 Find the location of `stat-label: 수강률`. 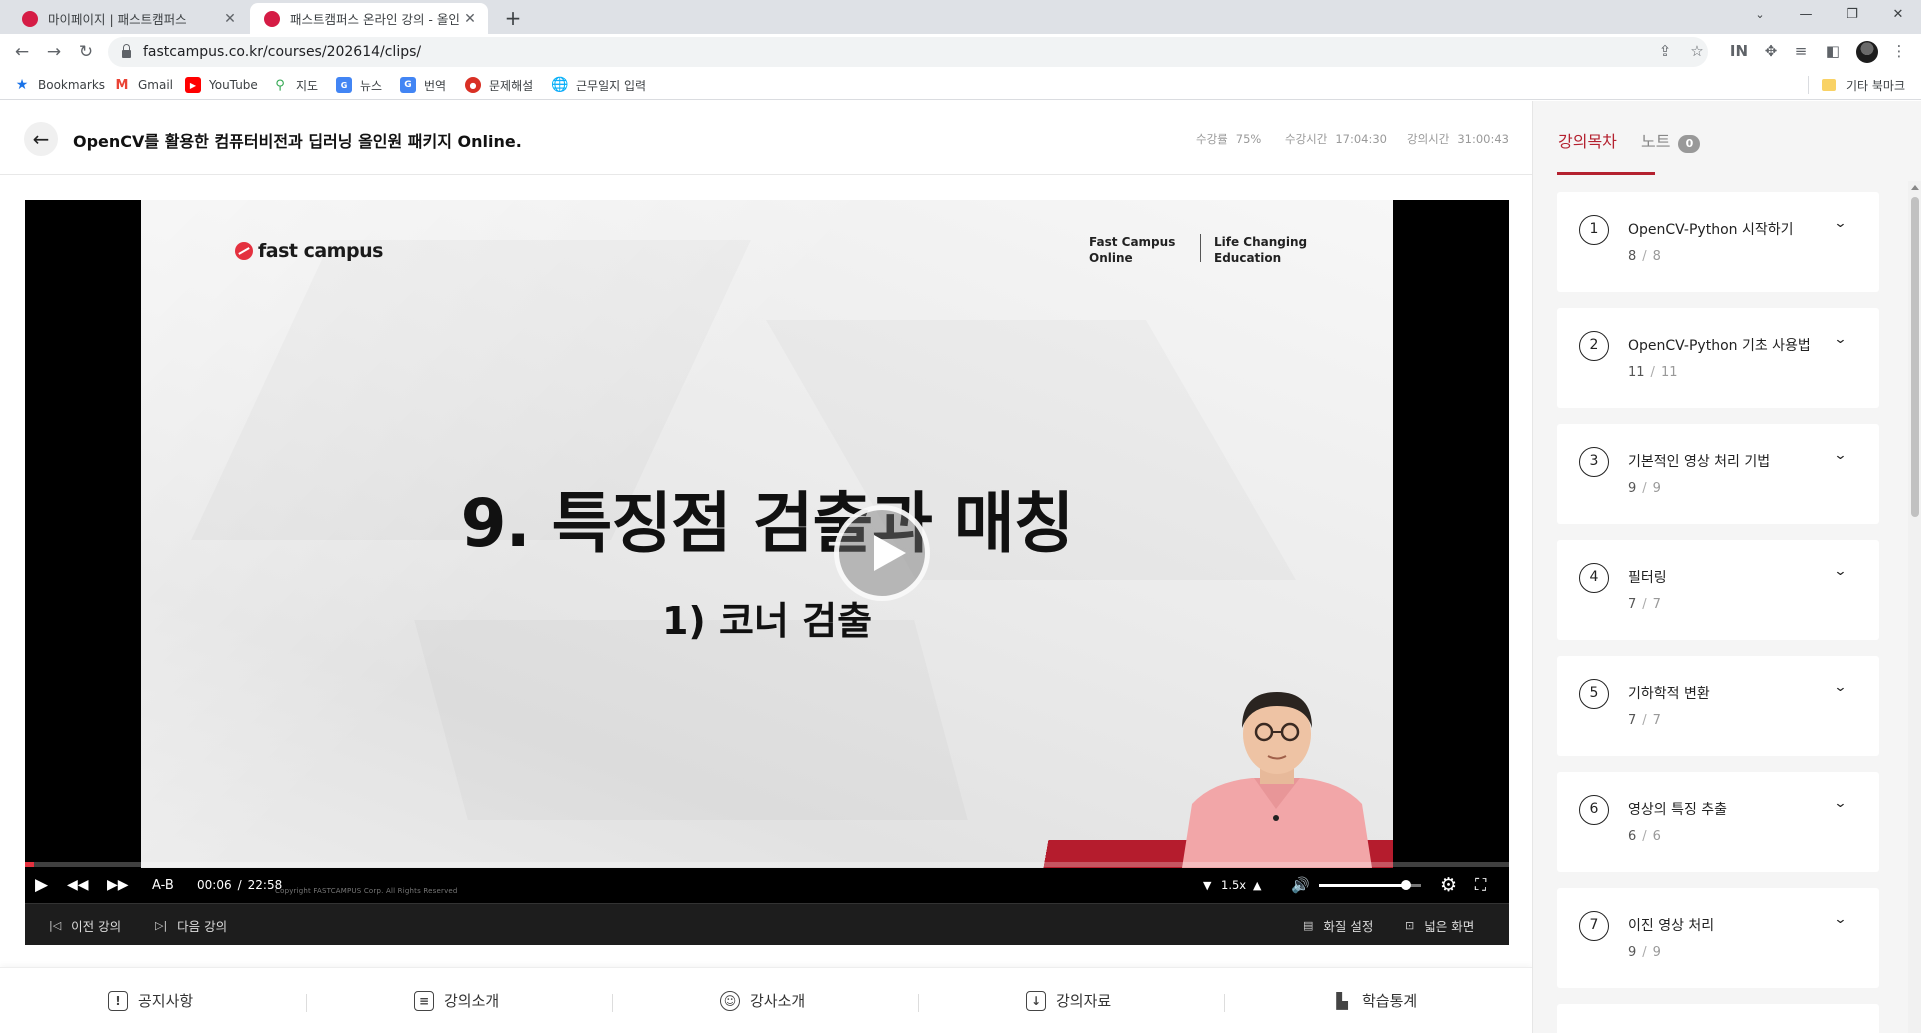

stat-label: 수강률 is located at coordinates (1212, 139).